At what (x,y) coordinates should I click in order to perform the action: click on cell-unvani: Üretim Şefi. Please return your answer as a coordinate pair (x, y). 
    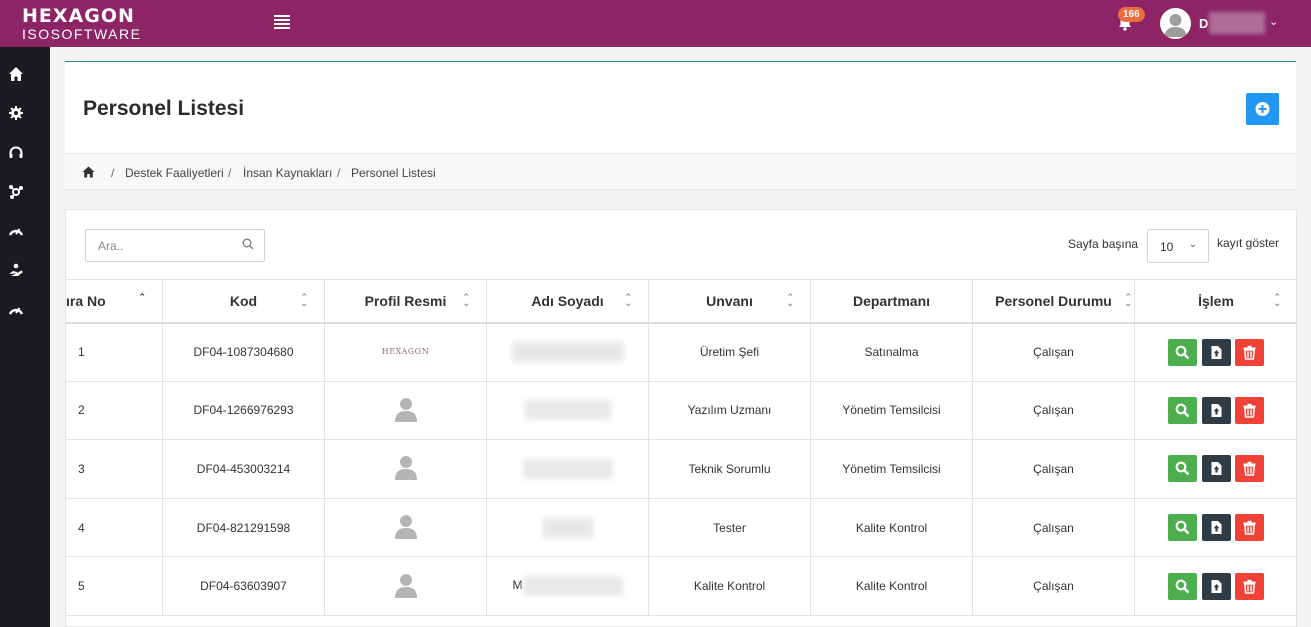
    Looking at the image, I should click on (729, 352).